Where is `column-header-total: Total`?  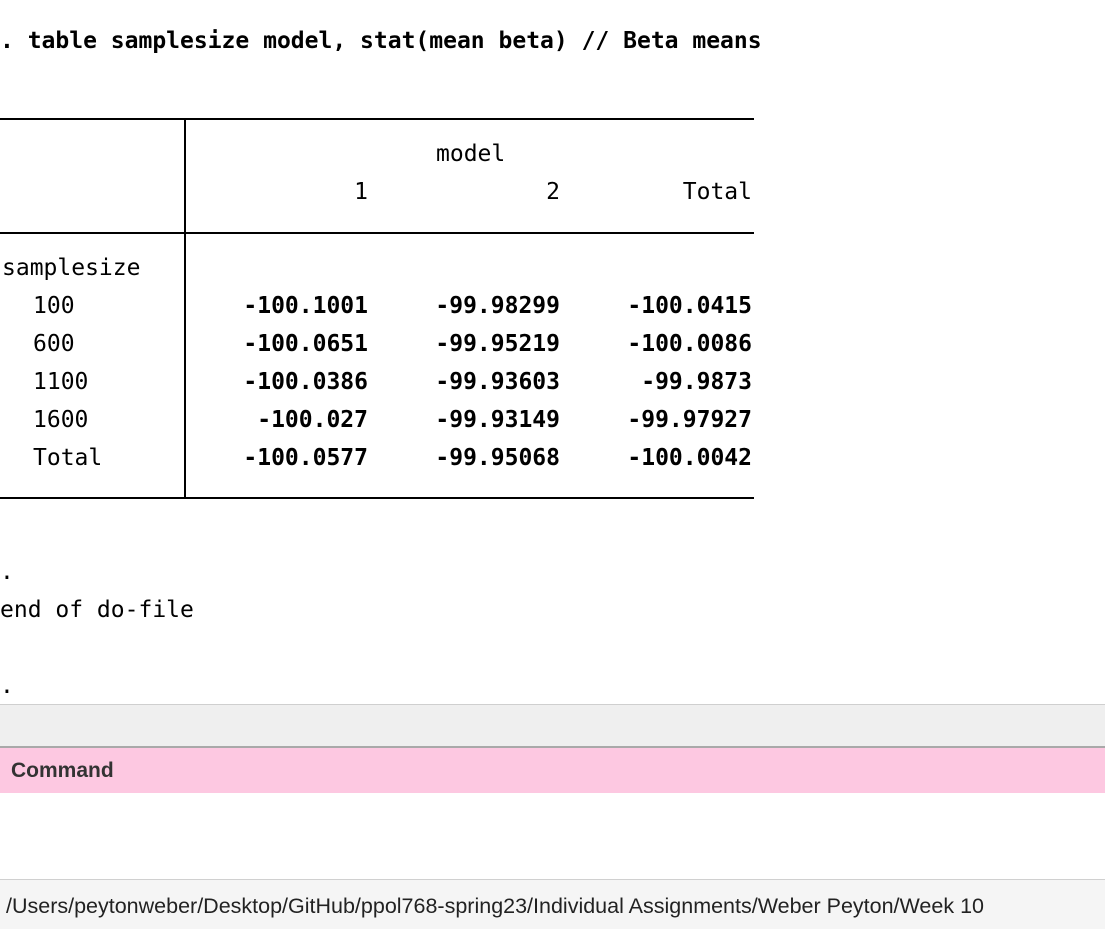
column-header-total: Total is located at coordinates (717, 192).